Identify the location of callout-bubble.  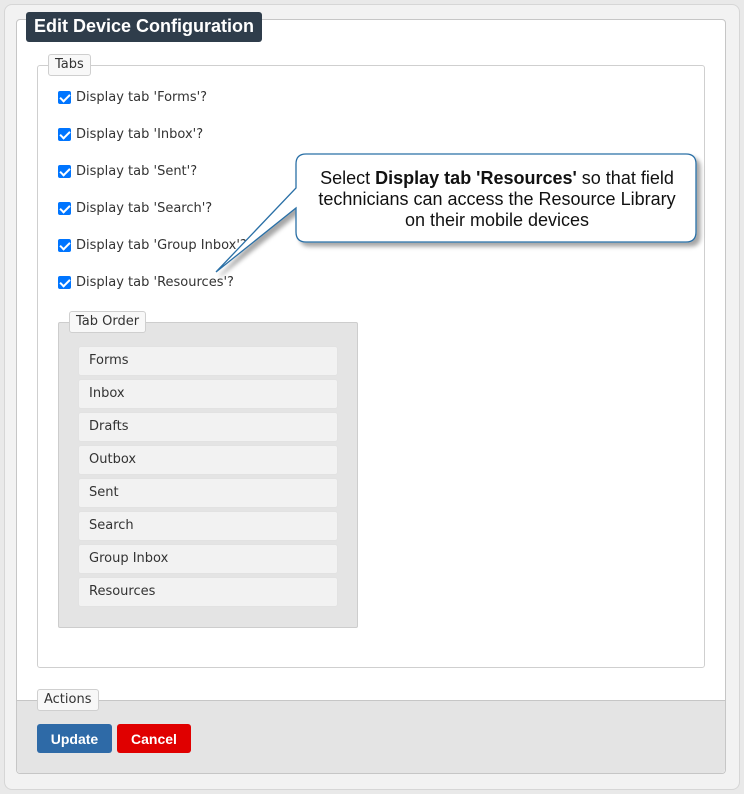
(456, 213).